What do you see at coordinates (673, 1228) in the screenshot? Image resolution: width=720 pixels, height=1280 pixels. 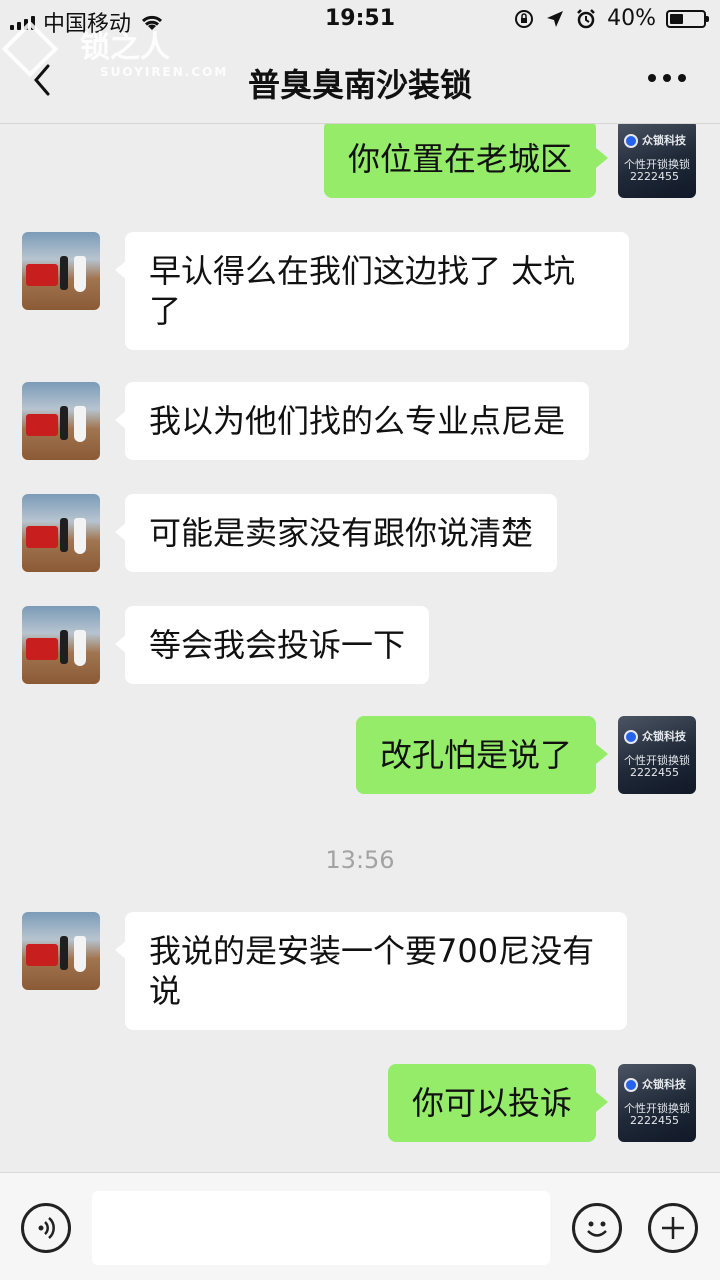 I see `add-attachment-icon` at bounding box center [673, 1228].